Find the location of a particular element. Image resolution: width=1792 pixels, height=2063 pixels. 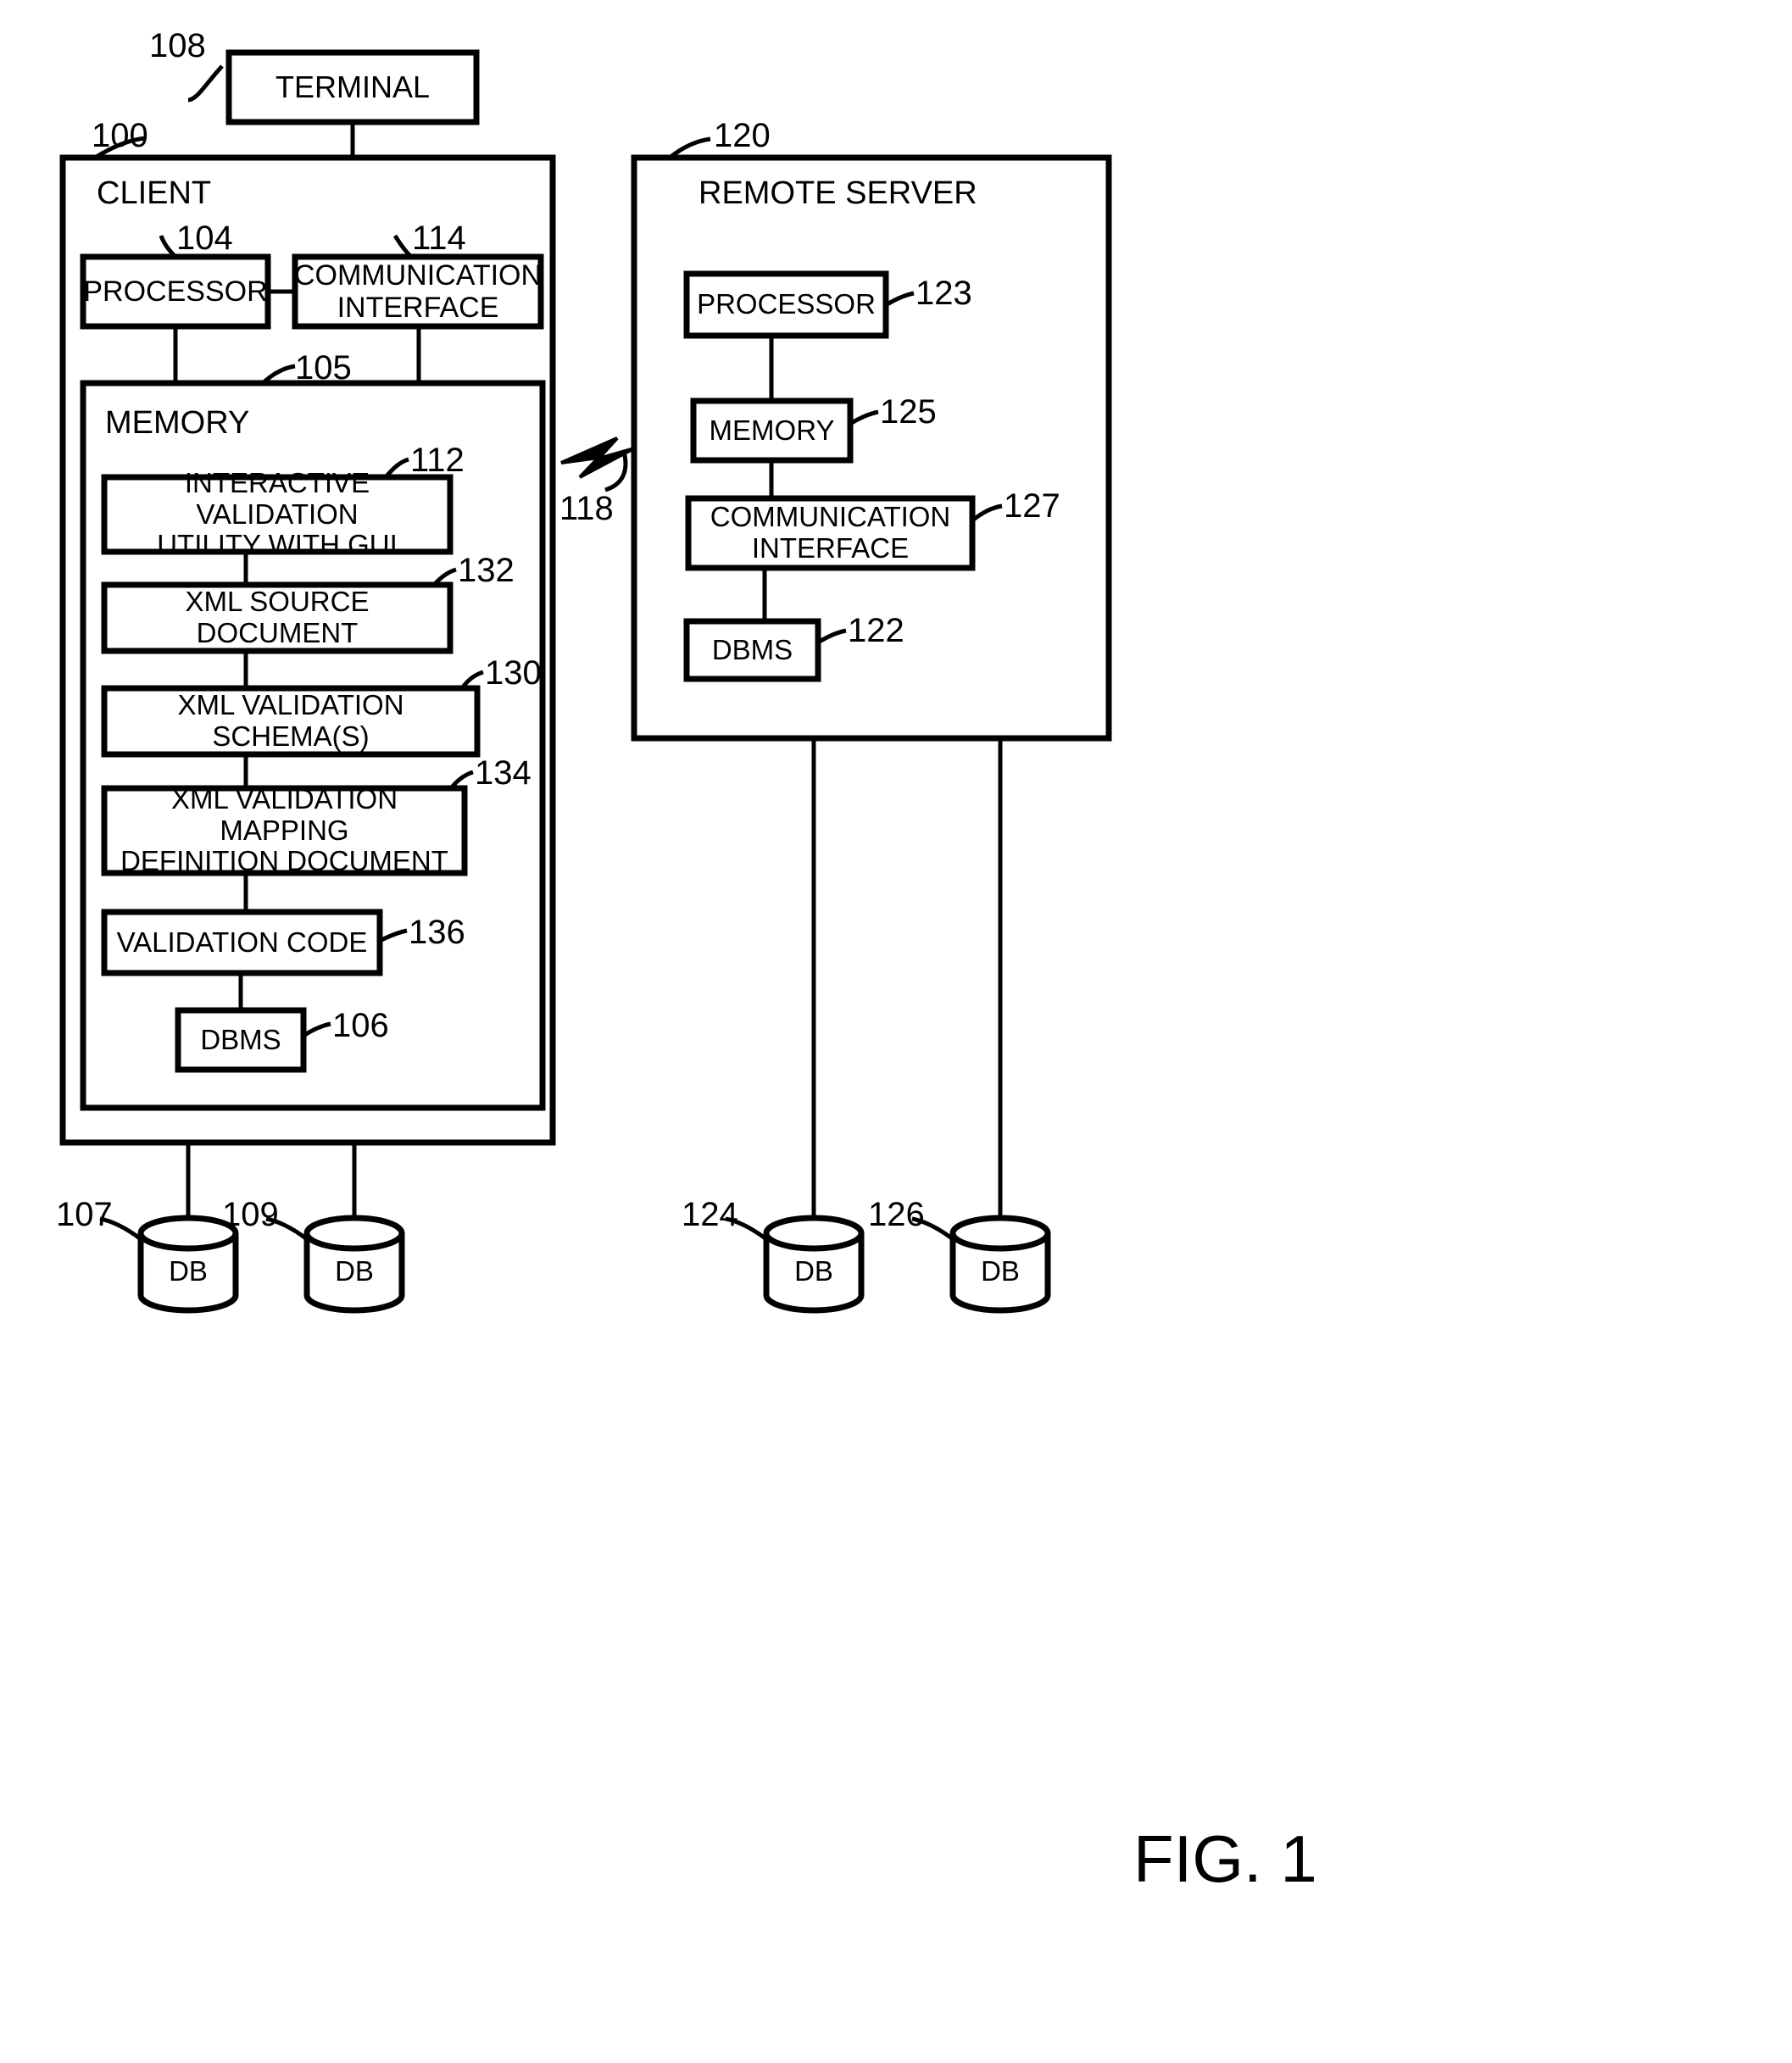

ref-123: 123 is located at coordinates (943, 293).